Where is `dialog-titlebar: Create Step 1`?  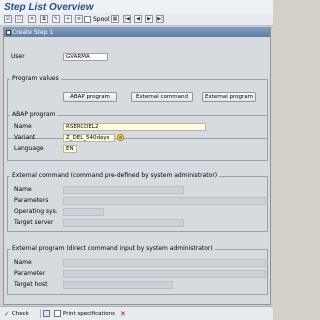 dialog-titlebar: Create Step 1 is located at coordinates (137, 32).